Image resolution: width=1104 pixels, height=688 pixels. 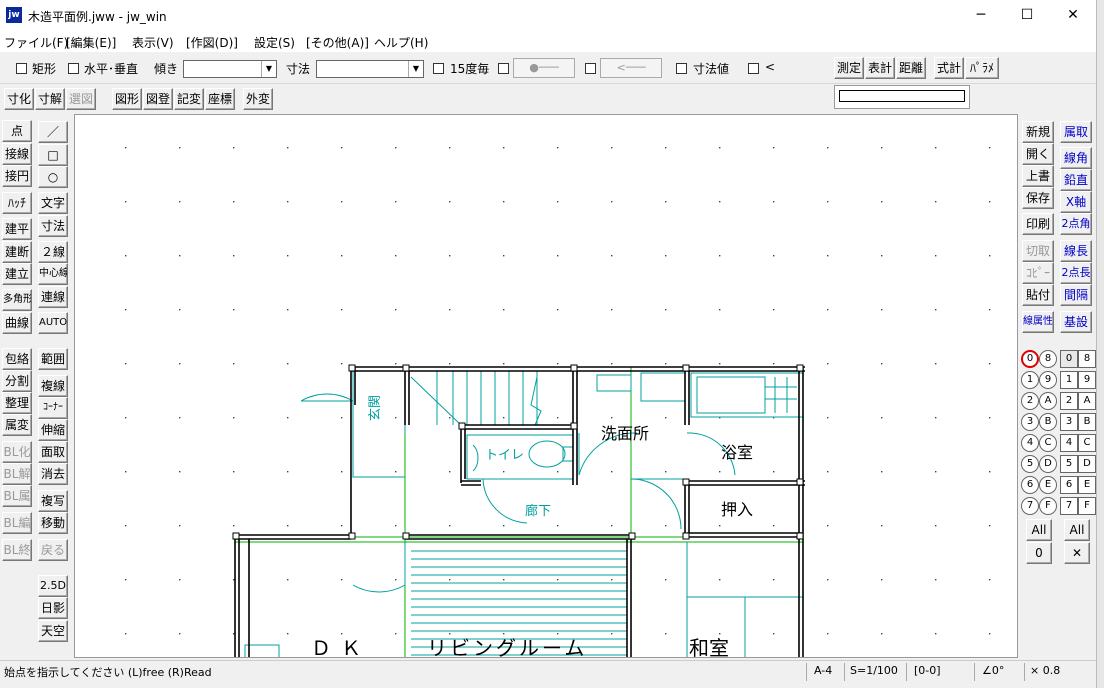 What do you see at coordinates (17, 403) in the screenshot?
I see `tool-organize: 整理` at bounding box center [17, 403].